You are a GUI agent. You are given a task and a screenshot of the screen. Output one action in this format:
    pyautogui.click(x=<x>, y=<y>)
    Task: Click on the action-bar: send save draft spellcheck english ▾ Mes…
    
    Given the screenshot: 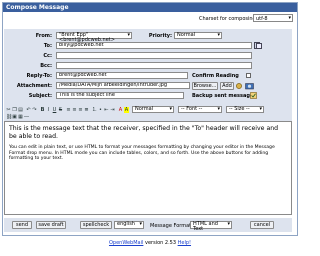 What is the action you would take?
    pyautogui.click(x=148, y=225)
    